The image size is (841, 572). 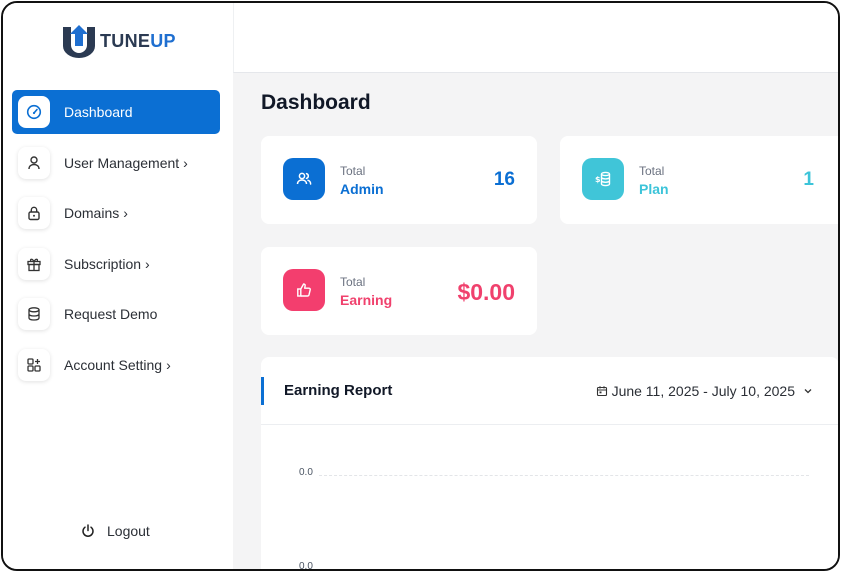 I want to click on sidebar-item-account-setting: Account Setting ›, so click(x=116, y=365).